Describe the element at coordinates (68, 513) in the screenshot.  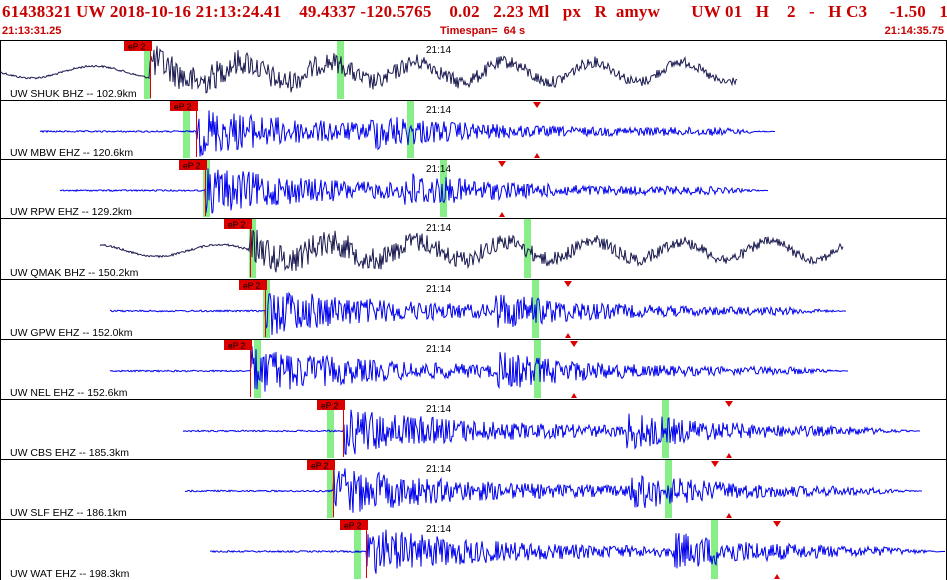
I see `channel-label-slf: UW SLF EHZ -- 186.1km` at that location.